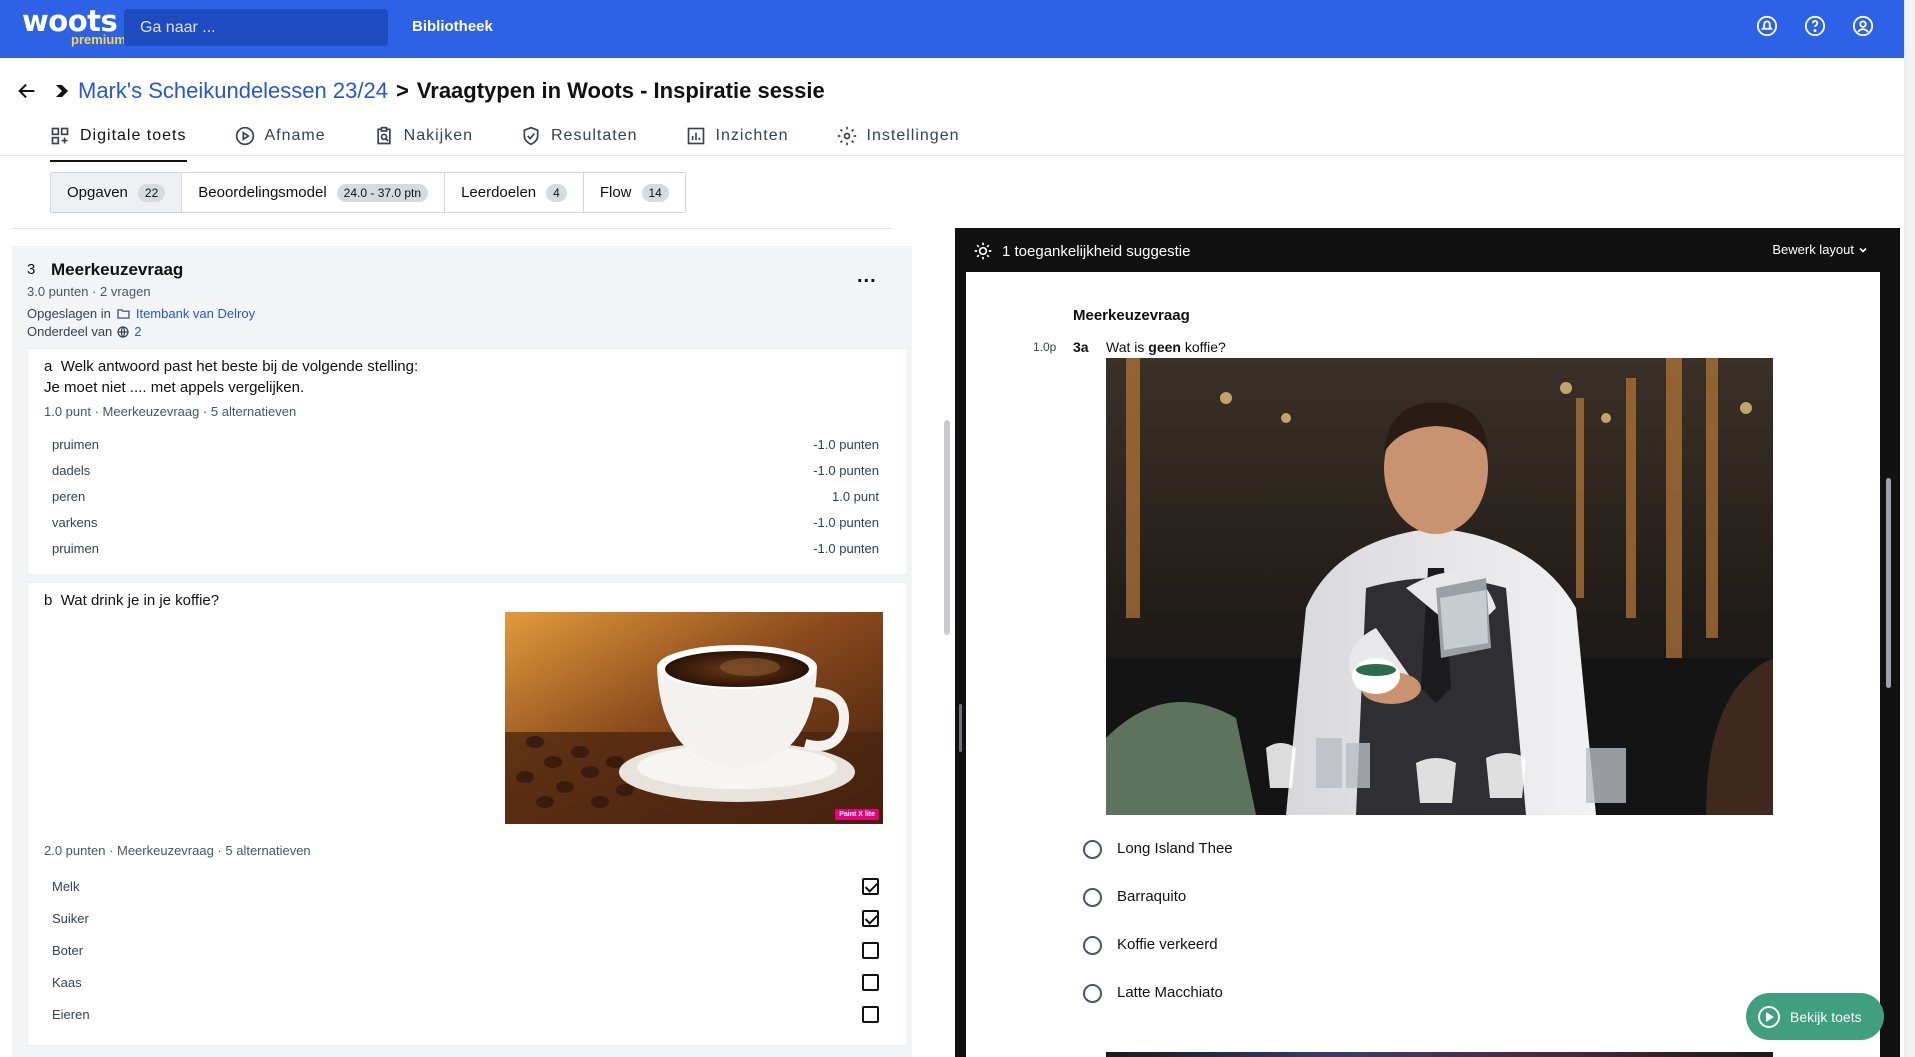 The width and height of the screenshot is (1915, 1057). Describe the element at coordinates (452, 26) in the screenshot. I see `nav-library-link: Bibliotheek` at that location.